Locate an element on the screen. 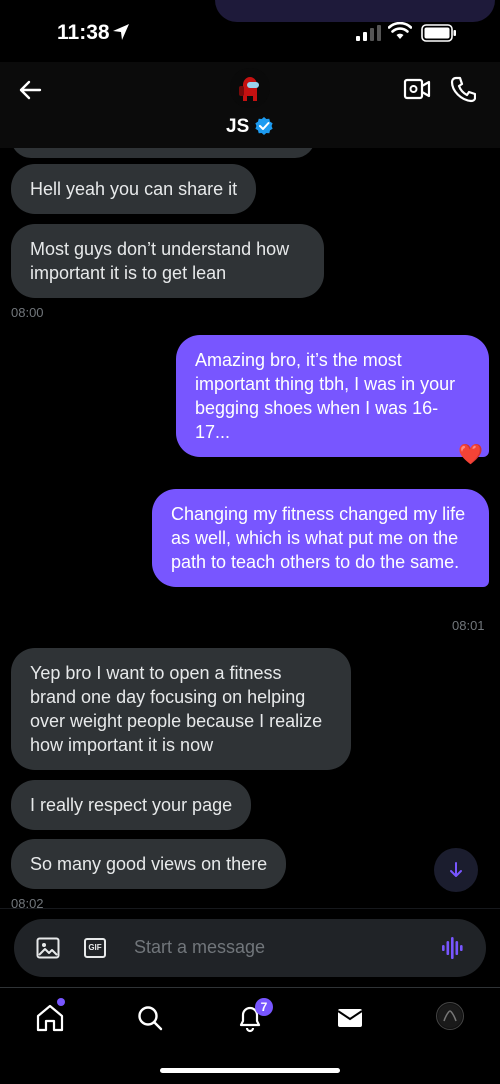 The width and height of the screenshot is (500, 1084). contact-avatar is located at coordinates (250, 88).